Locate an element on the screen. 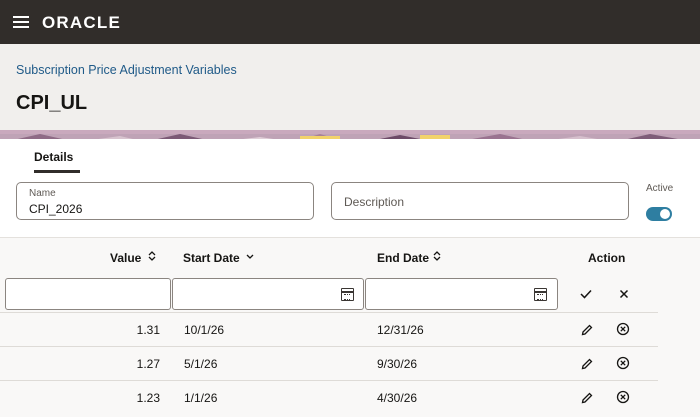 The height and width of the screenshot is (417, 700). column-header-action: Action is located at coordinates (607, 258).